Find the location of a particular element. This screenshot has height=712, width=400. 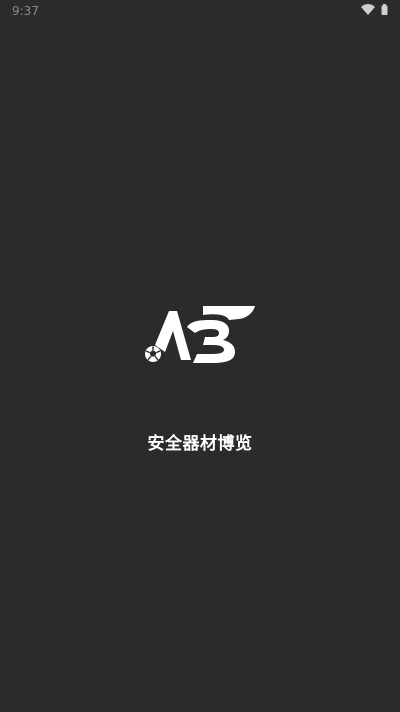

app-logo is located at coordinates (199, 335).